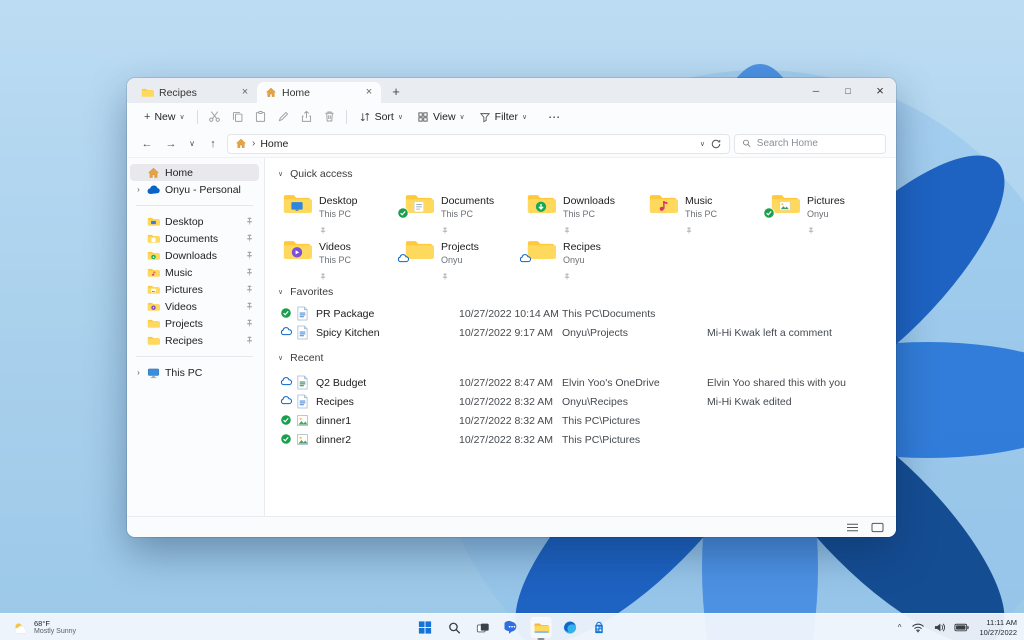  I want to click on view-button: View ∨, so click(441, 117).